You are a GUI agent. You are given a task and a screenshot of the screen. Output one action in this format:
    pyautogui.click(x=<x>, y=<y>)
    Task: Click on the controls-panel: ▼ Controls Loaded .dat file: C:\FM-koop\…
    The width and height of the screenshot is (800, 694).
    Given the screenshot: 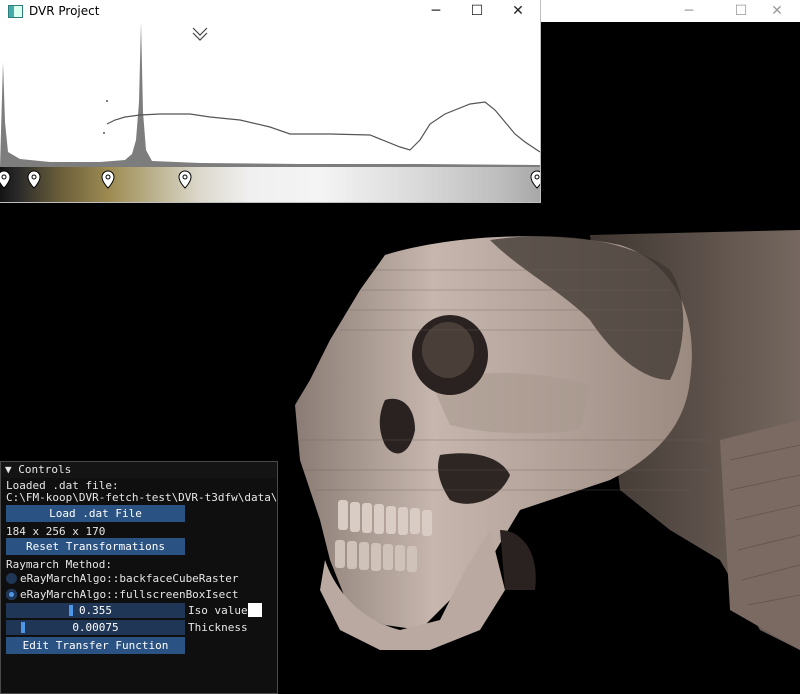 What is the action you would take?
    pyautogui.click(x=139, y=577)
    